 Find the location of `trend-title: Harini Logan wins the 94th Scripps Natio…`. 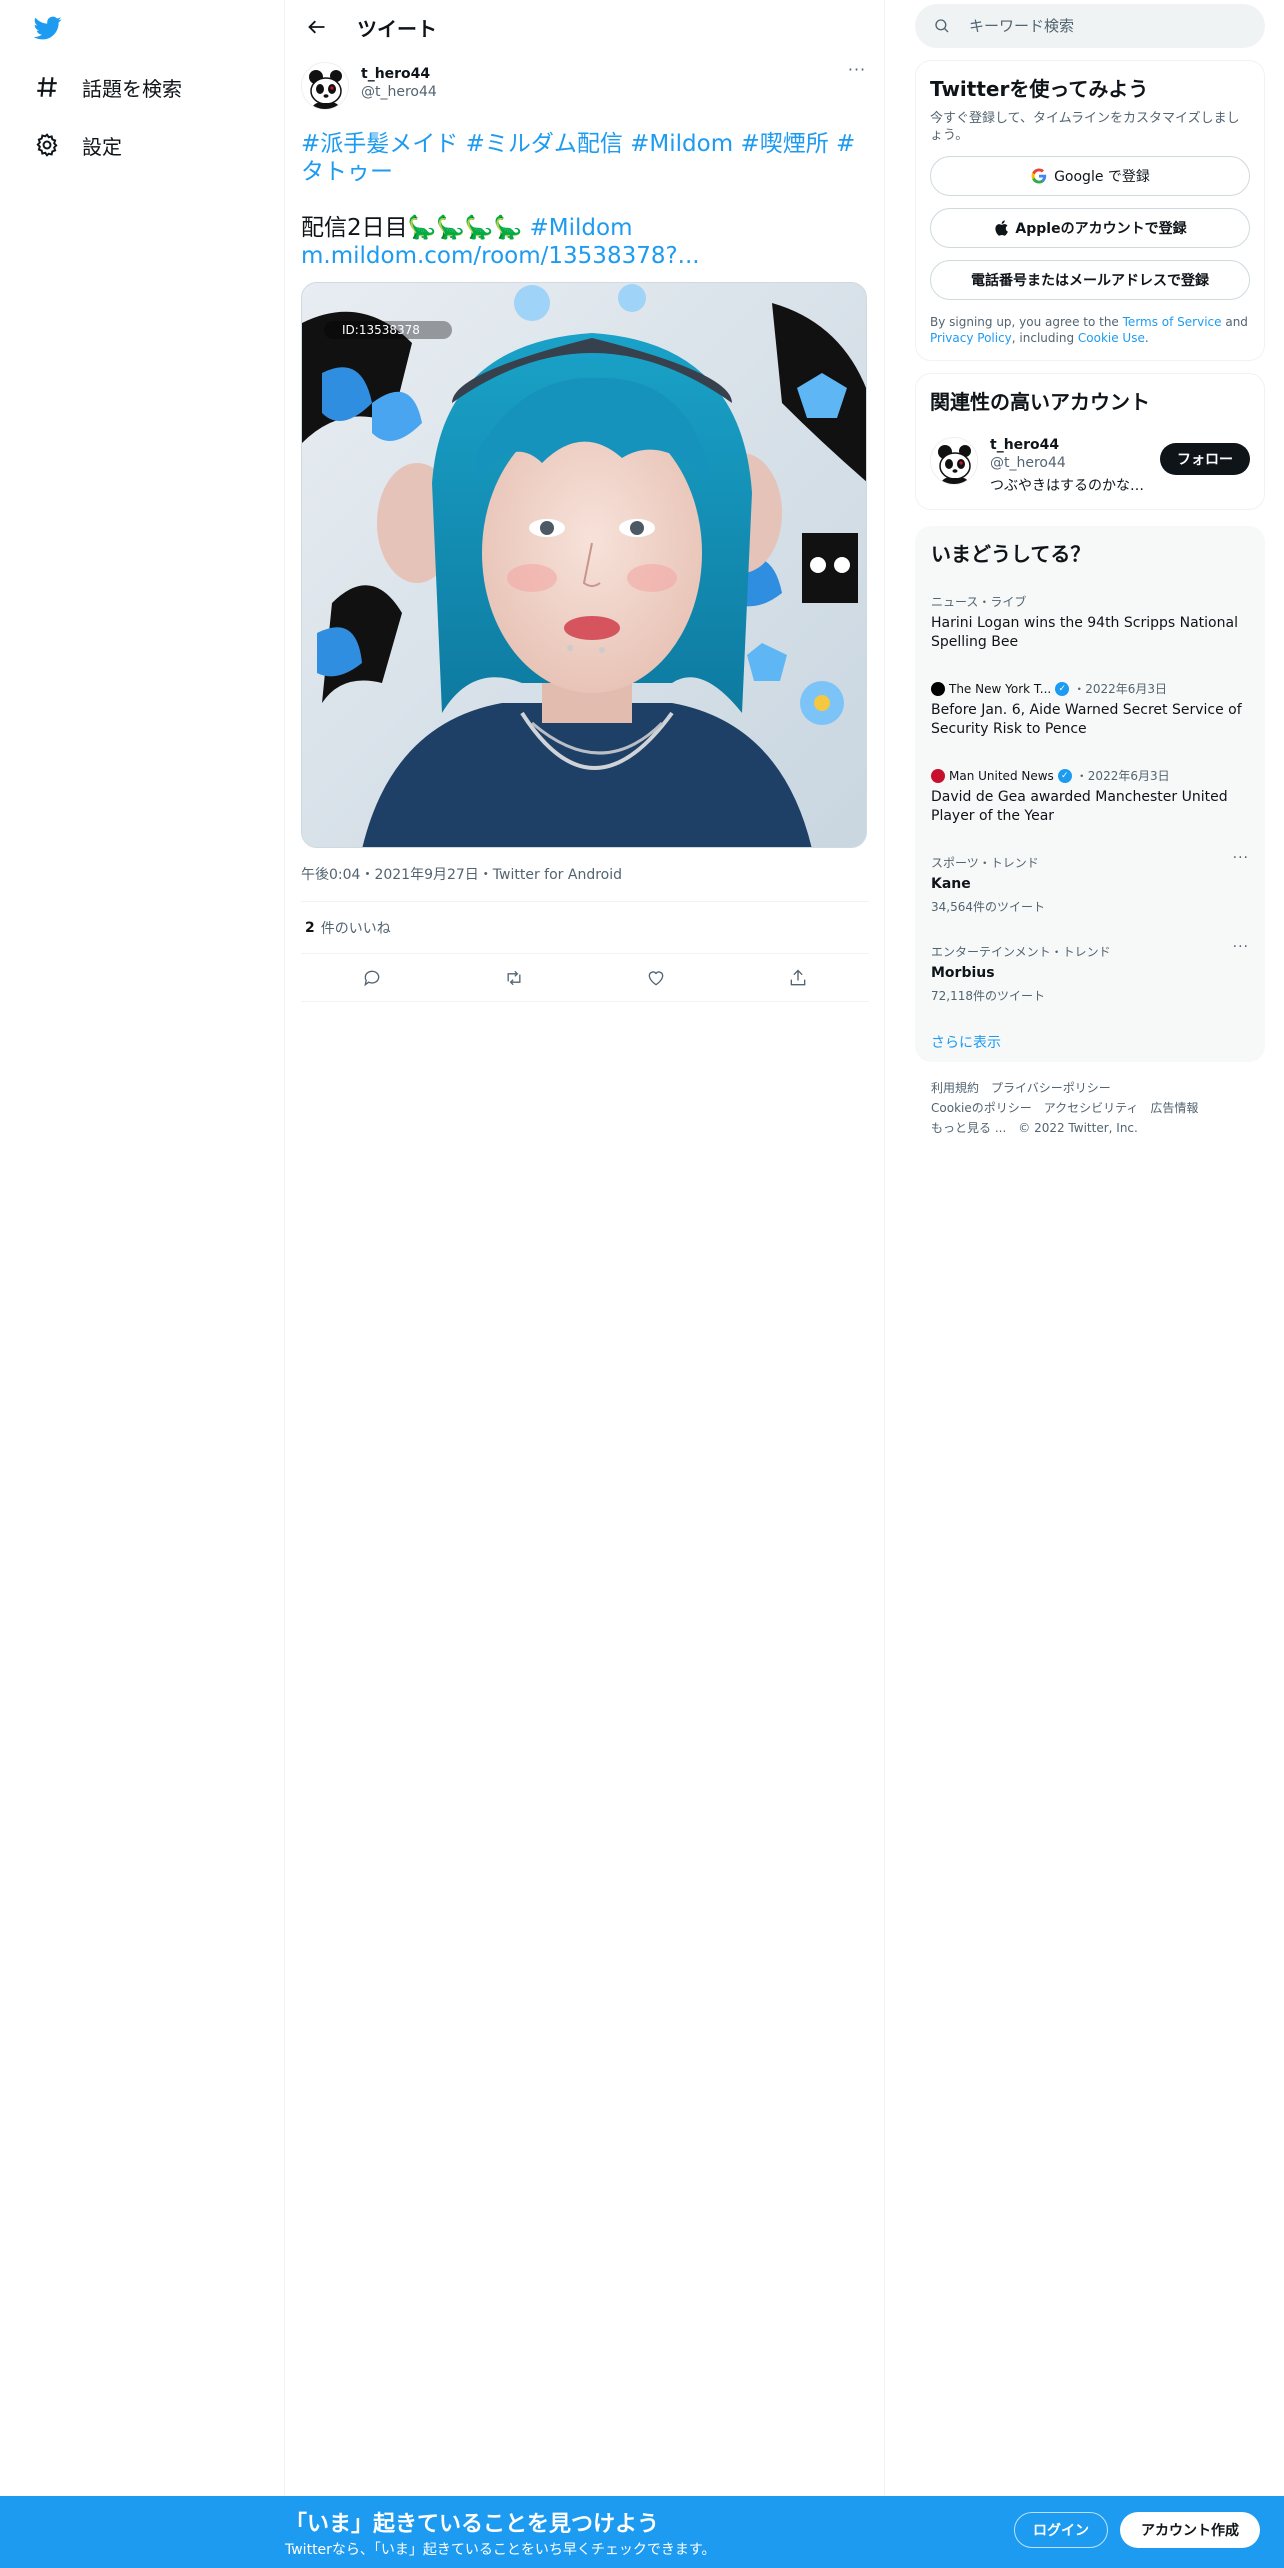

trend-title: Harini Logan wins the 94th Scripps Natio… is located at coordinates (1084, 632).